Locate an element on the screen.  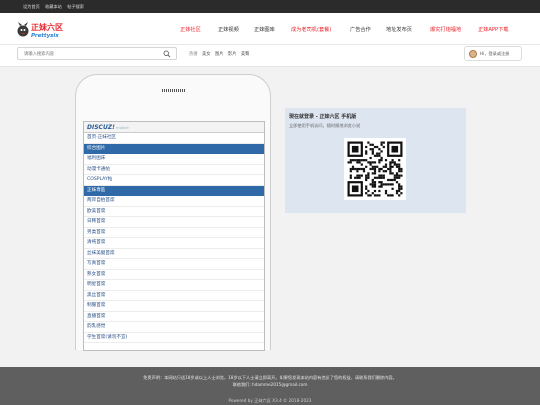
bookmark-link: 收藏本站 is located at coordinates (53, 6).